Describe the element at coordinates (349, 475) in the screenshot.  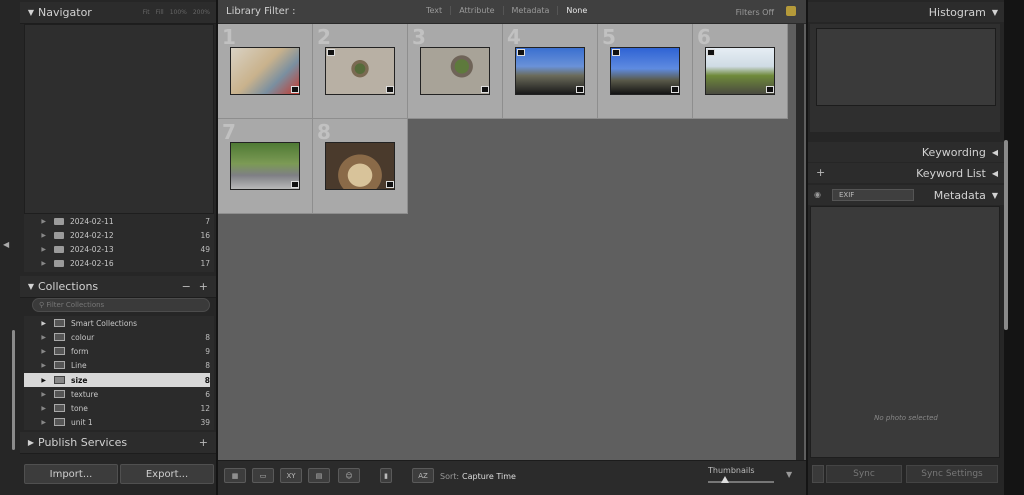
I see `people-view-icon: ☺` at that location.